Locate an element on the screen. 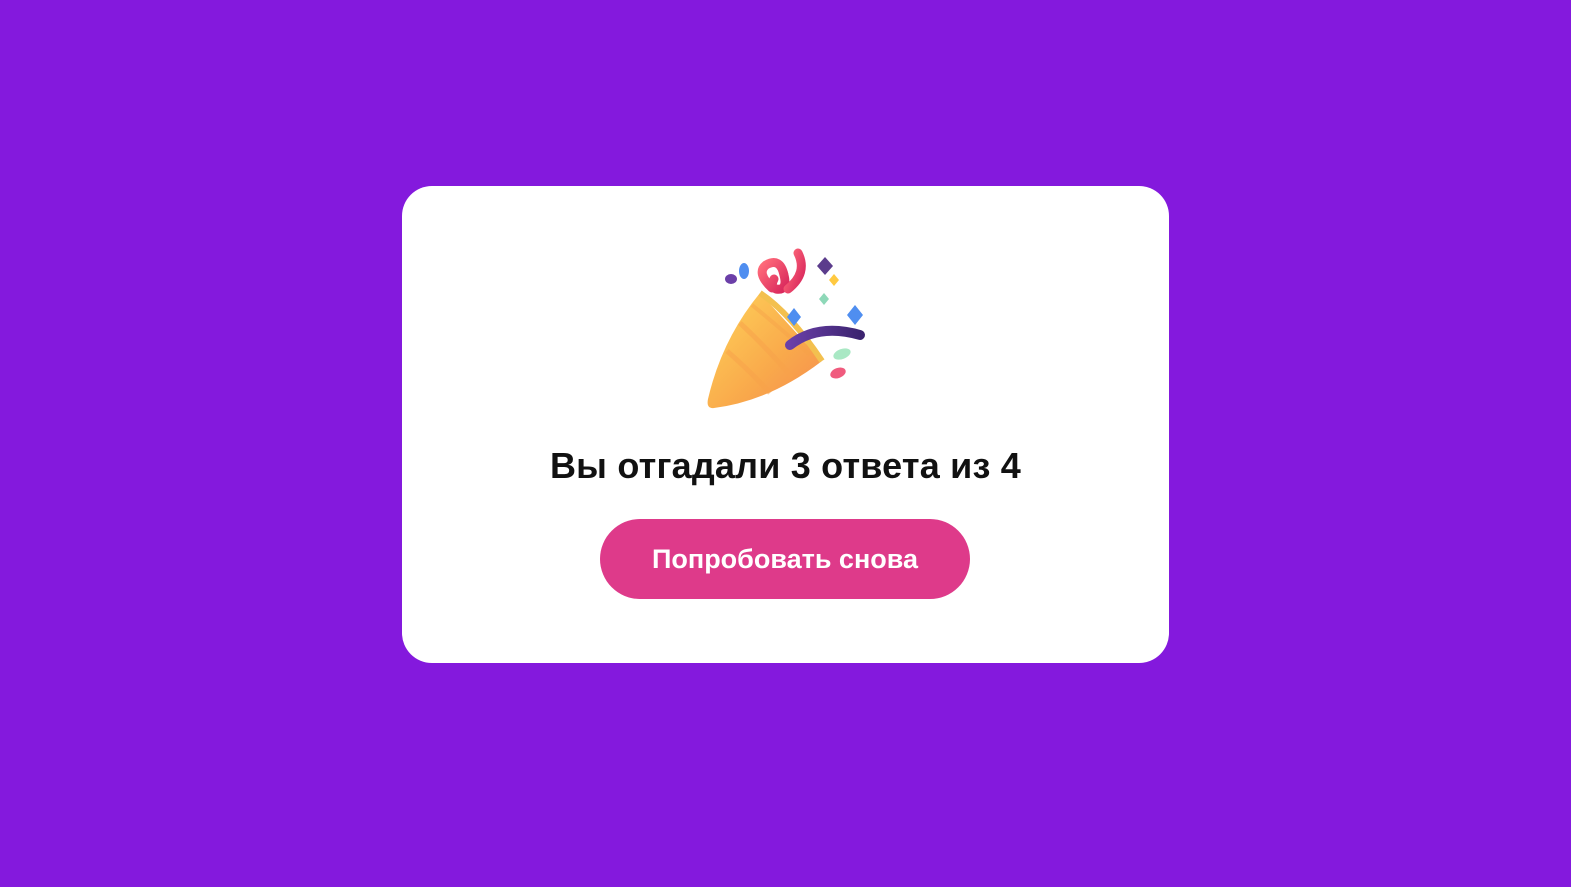 Image resolution: width=1571 pixels, height=887 pixels. result-title: Вы отгадали 3 ответа из 4 is located at coordinates (785, 465).